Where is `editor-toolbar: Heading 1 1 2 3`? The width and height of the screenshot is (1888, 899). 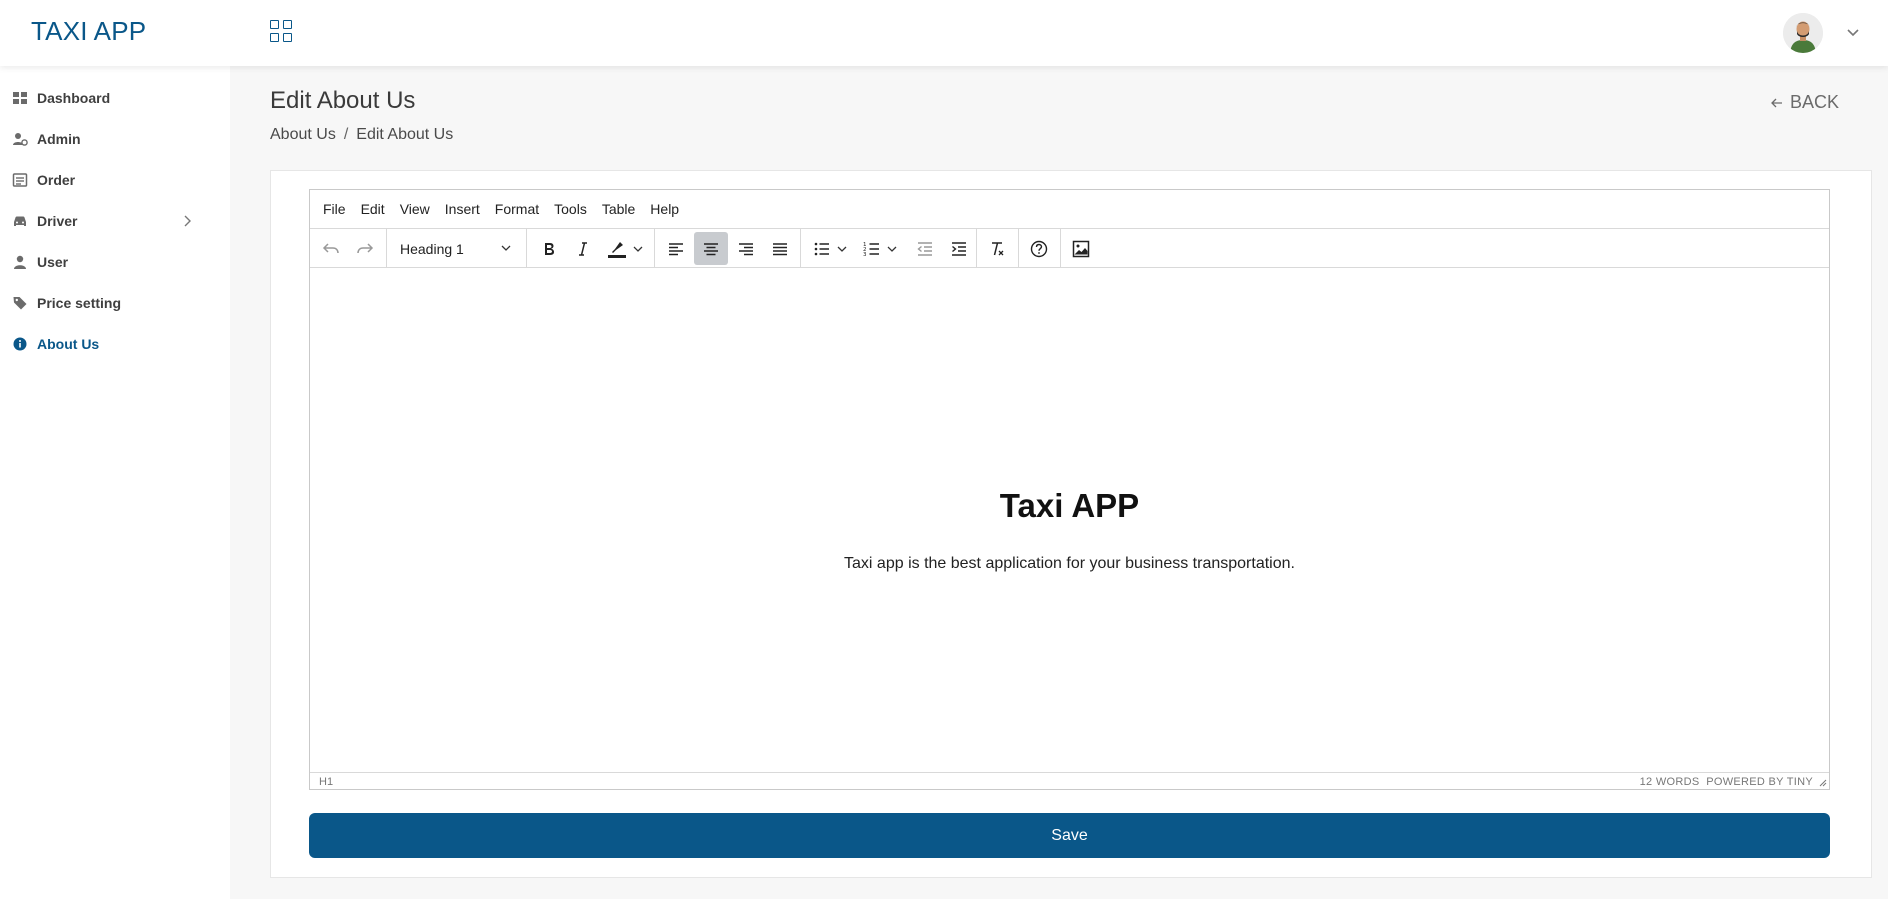 editor-toolbar: Heading 1 1 2 3 is located at coordinates (1069, 248).